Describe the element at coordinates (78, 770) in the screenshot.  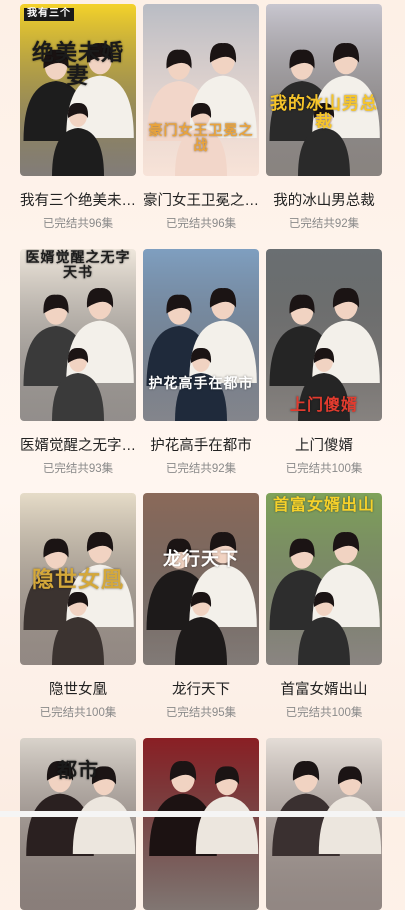
I see `poster-title-art: 都市` at that location.